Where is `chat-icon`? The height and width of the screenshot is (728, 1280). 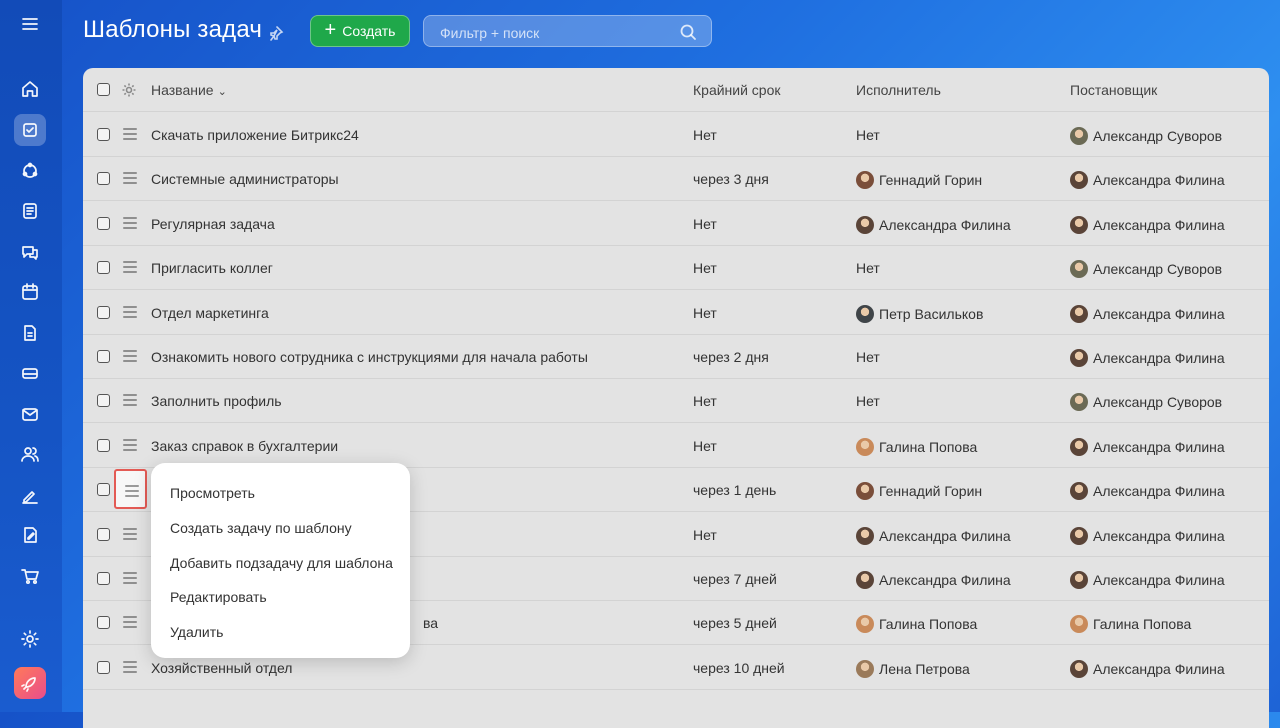 chat-icon is located at coordinates (30, 252).